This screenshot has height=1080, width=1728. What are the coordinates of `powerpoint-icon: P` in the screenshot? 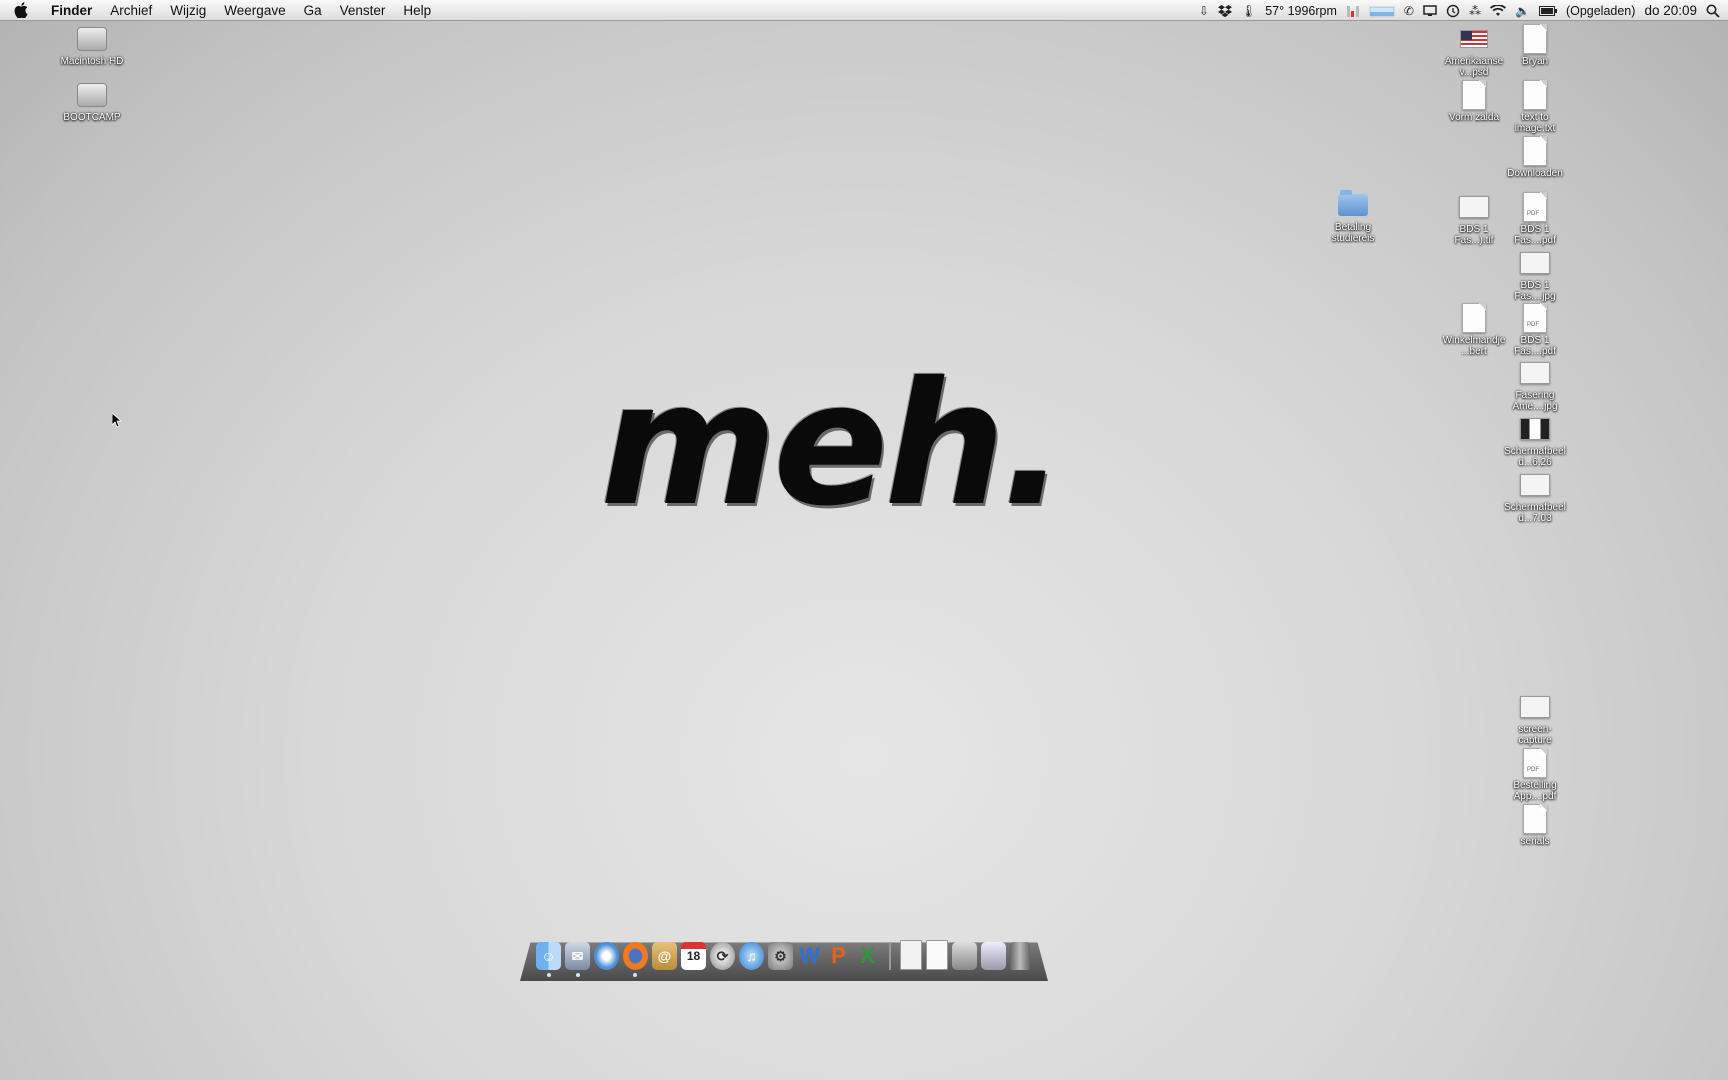 It's located at (838, 956).